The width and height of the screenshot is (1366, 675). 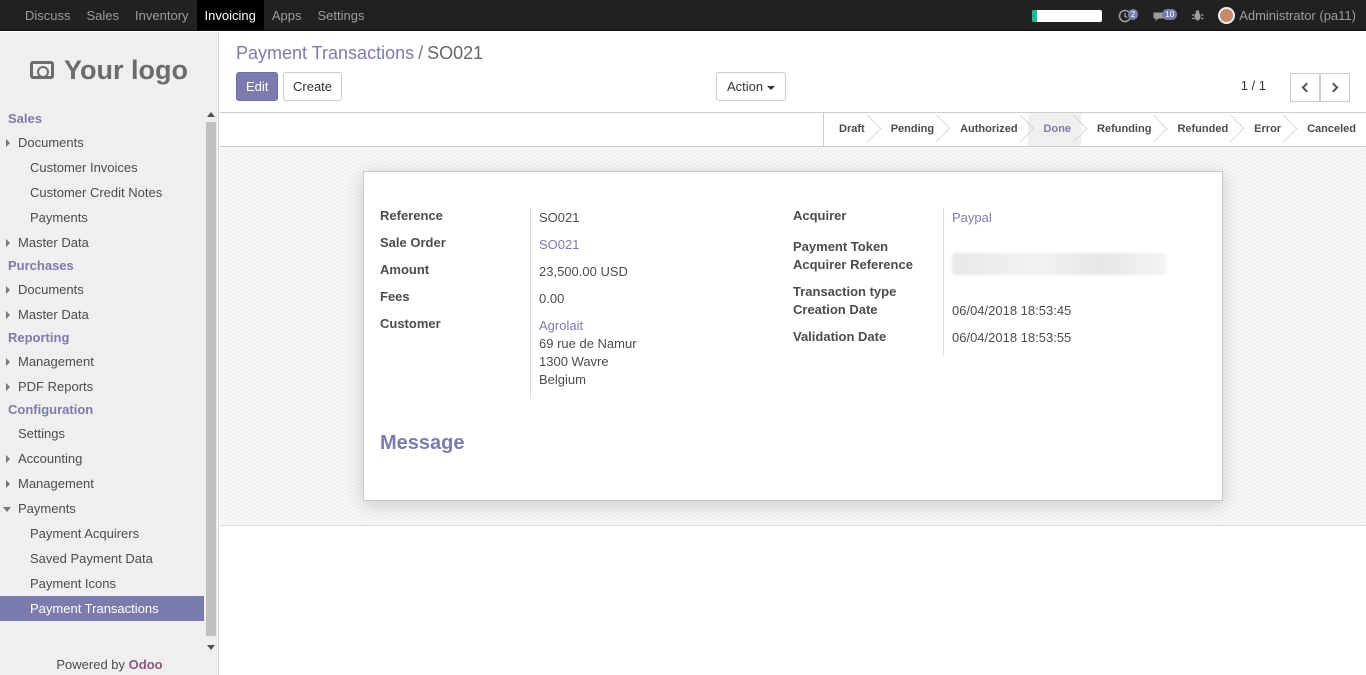 I want to click on value-acquirer-reference, so click(x=1059, y=275).